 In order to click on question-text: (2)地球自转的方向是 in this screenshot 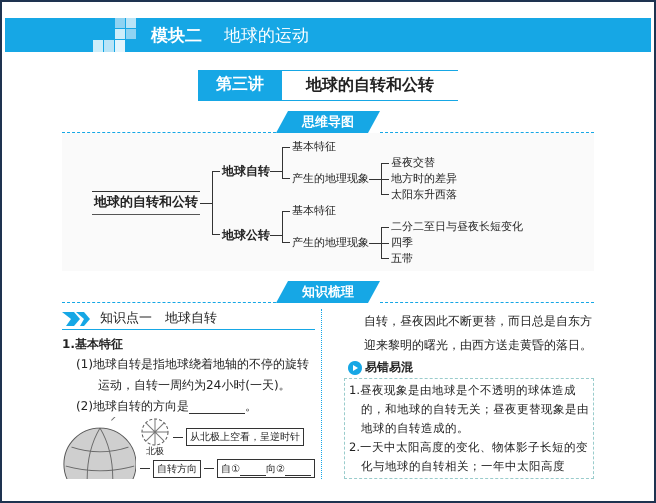, I will do `click(132, 406)`.